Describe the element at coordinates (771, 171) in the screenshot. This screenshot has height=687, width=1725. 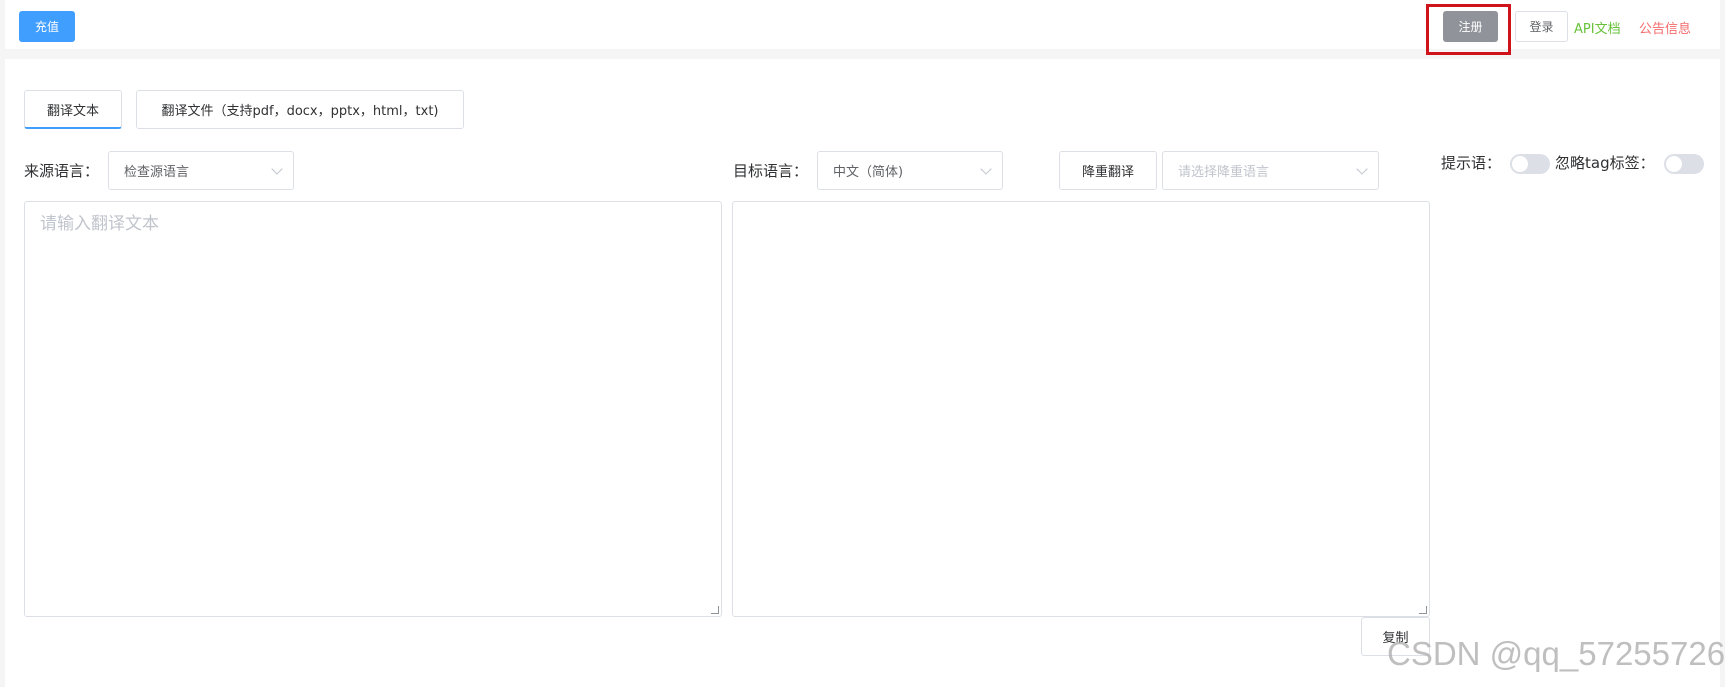
I see `target-language-label: 目标语言：` at that location.